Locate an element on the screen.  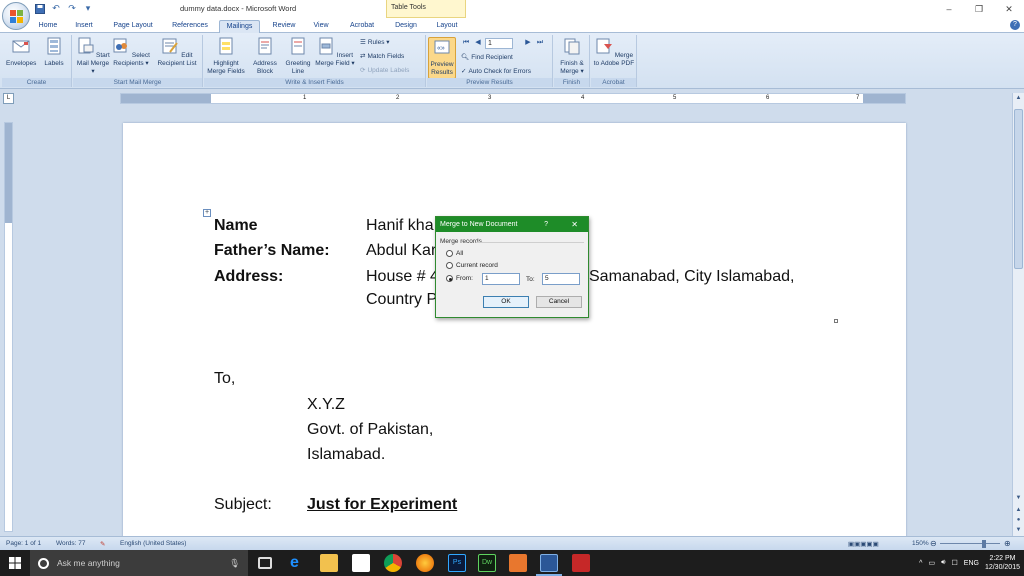
match-fields-button: ⇄ Match Fields is located at coordinates (382, 57).